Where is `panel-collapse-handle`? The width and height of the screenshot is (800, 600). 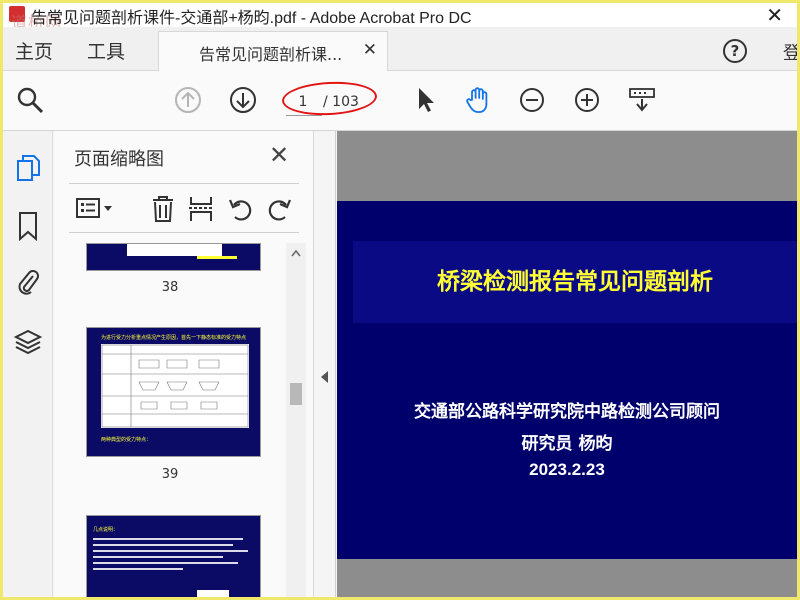
panel-collapse-handle is located at coordinates (325, 364).